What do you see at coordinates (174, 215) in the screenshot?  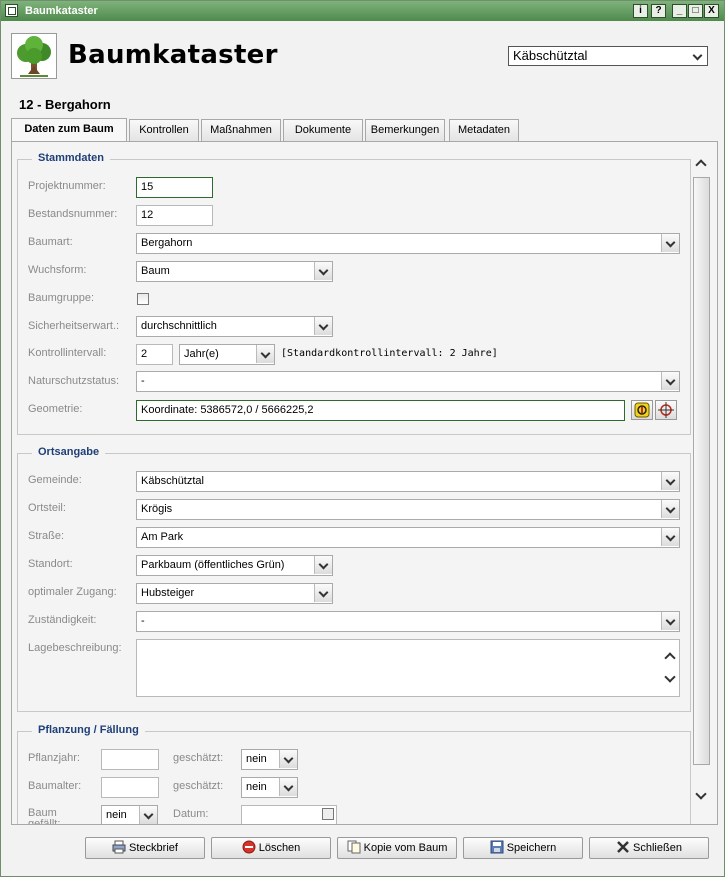 I see `bestandsnummer-input: 12` at bounding box center [174, 215].